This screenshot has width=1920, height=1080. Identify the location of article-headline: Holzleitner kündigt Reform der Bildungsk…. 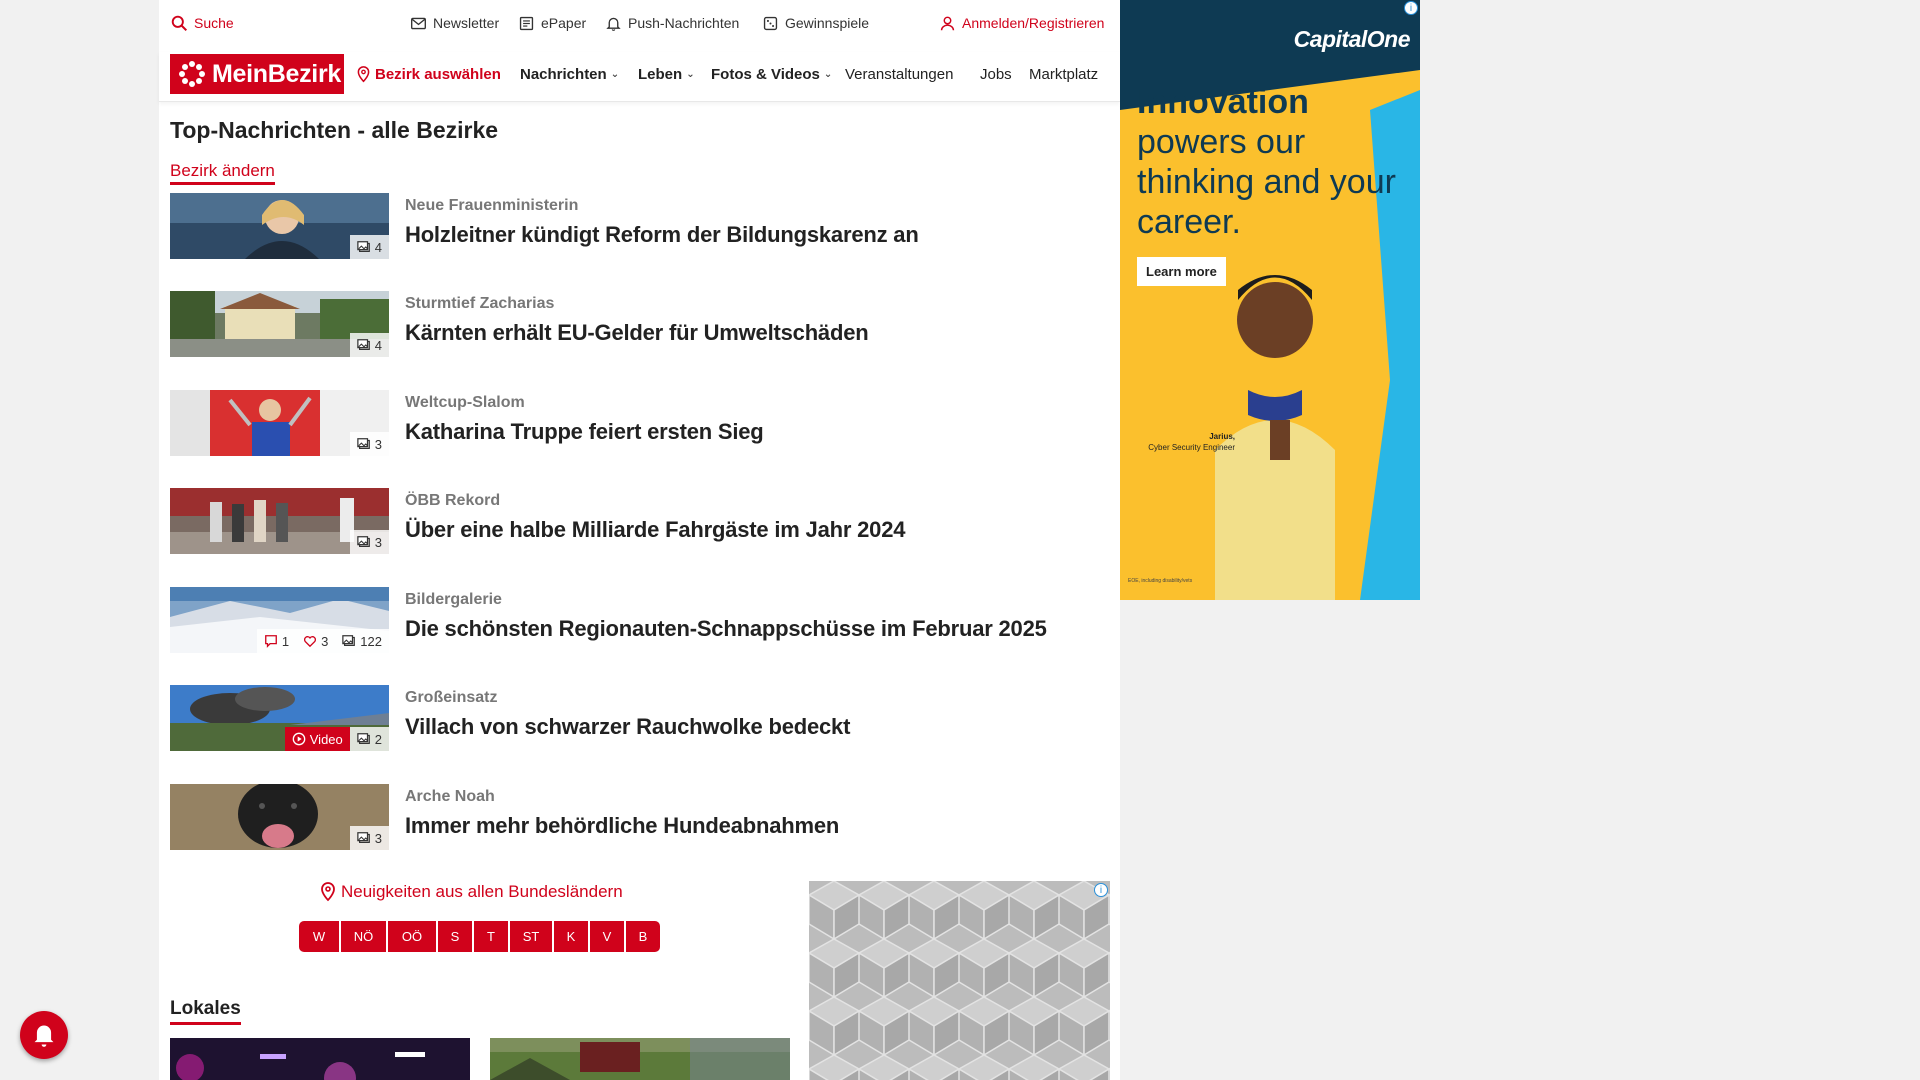
(662, 235).